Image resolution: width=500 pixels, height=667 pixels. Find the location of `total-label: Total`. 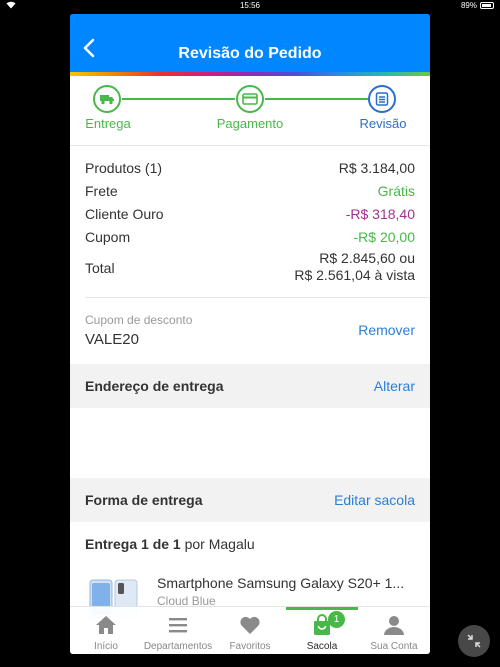

total-label: Total is located at coordinates (100, 268).